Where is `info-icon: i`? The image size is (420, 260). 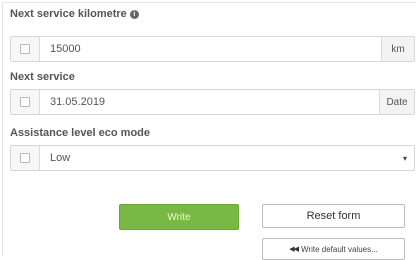
info-icon: i is located at coordinates (134, 14).